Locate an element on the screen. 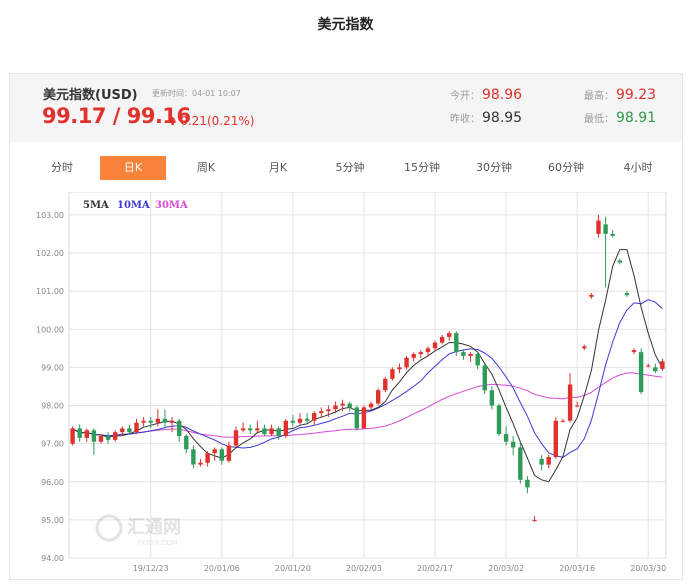 This screenshot has width=691, height=587. prev-close-label: 昨收： is located at coordinates (465, 119).